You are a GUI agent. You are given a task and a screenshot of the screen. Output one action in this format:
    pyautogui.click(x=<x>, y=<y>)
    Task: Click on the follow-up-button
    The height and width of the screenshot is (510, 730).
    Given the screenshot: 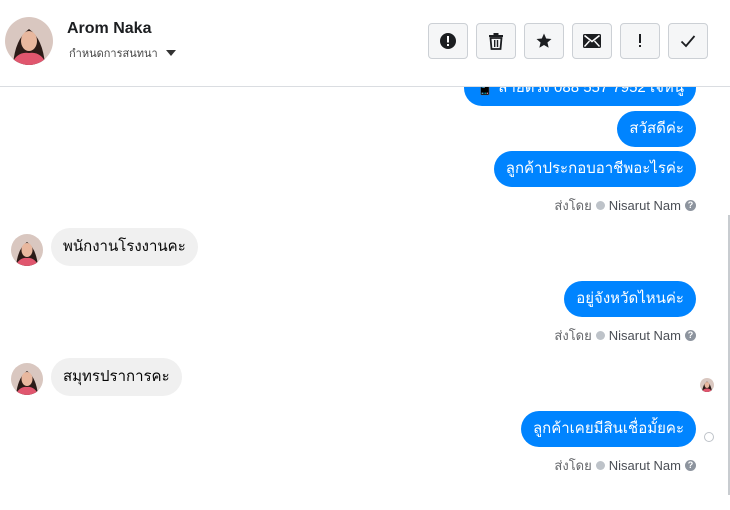 What is the action you would take?
    pyautogui.click(x=640, y=41)
    